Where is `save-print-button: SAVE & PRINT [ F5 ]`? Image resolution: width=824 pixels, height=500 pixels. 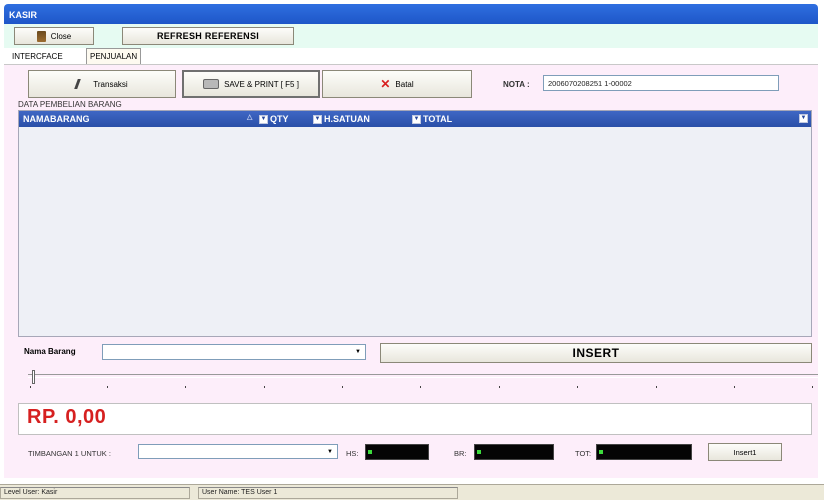 save-print-button: SAVE & PRINT [ F5 ] is located at coordinates (251, 84).